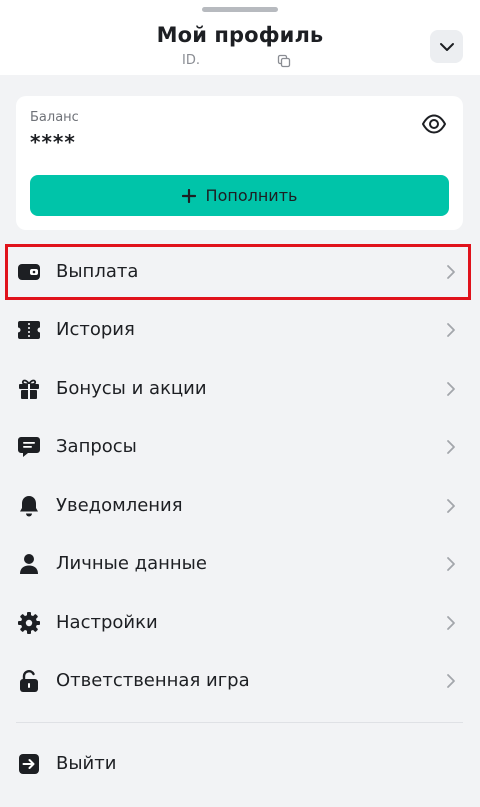 The height and width of the screenshot is (807, 480). I want to click on chevron-down-icon, so click(446, 46).